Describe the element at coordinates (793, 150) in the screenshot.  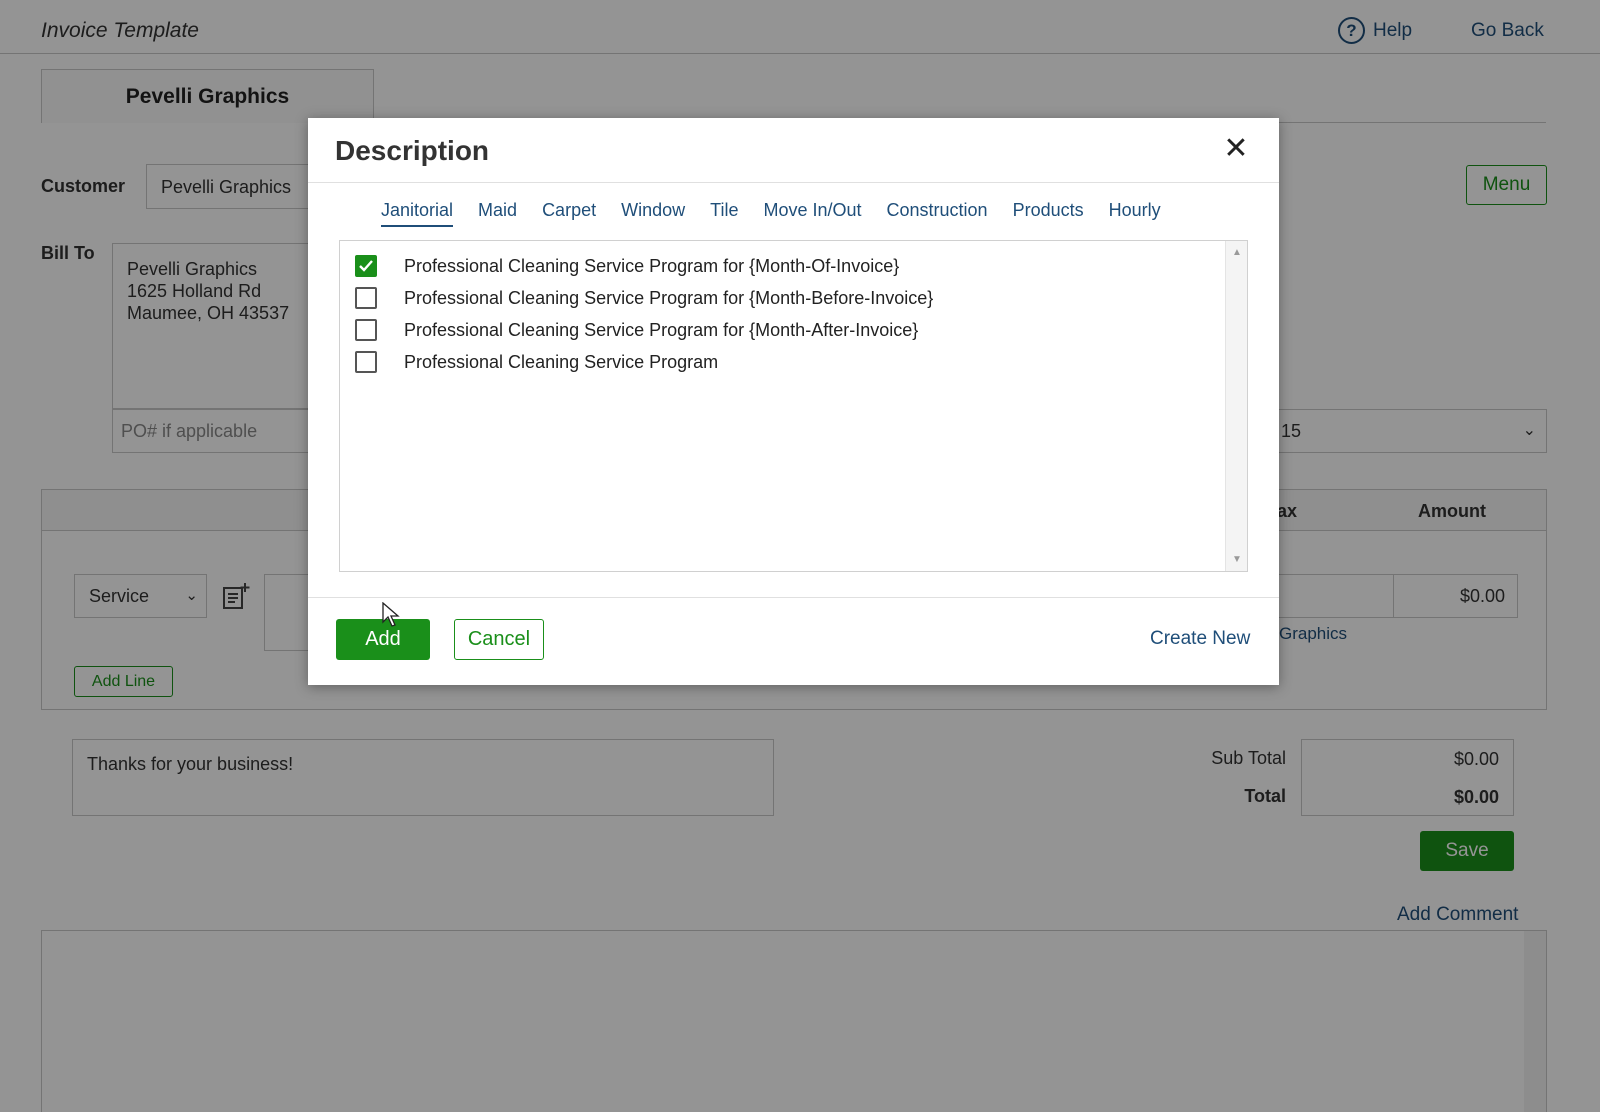
I see `modal-header: Description ✕` at that location.